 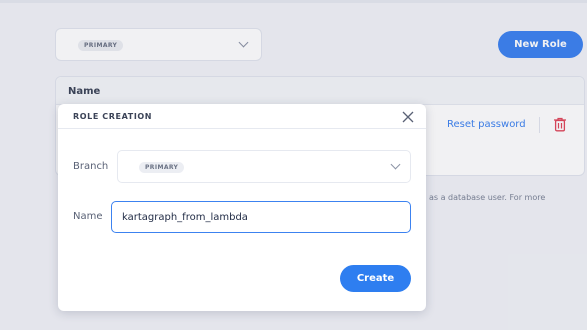 What do you see at coordinates (242, 116) in the screenshot?
I see `modal-header: ROLE CREATION` at bounding box center [242, 116].